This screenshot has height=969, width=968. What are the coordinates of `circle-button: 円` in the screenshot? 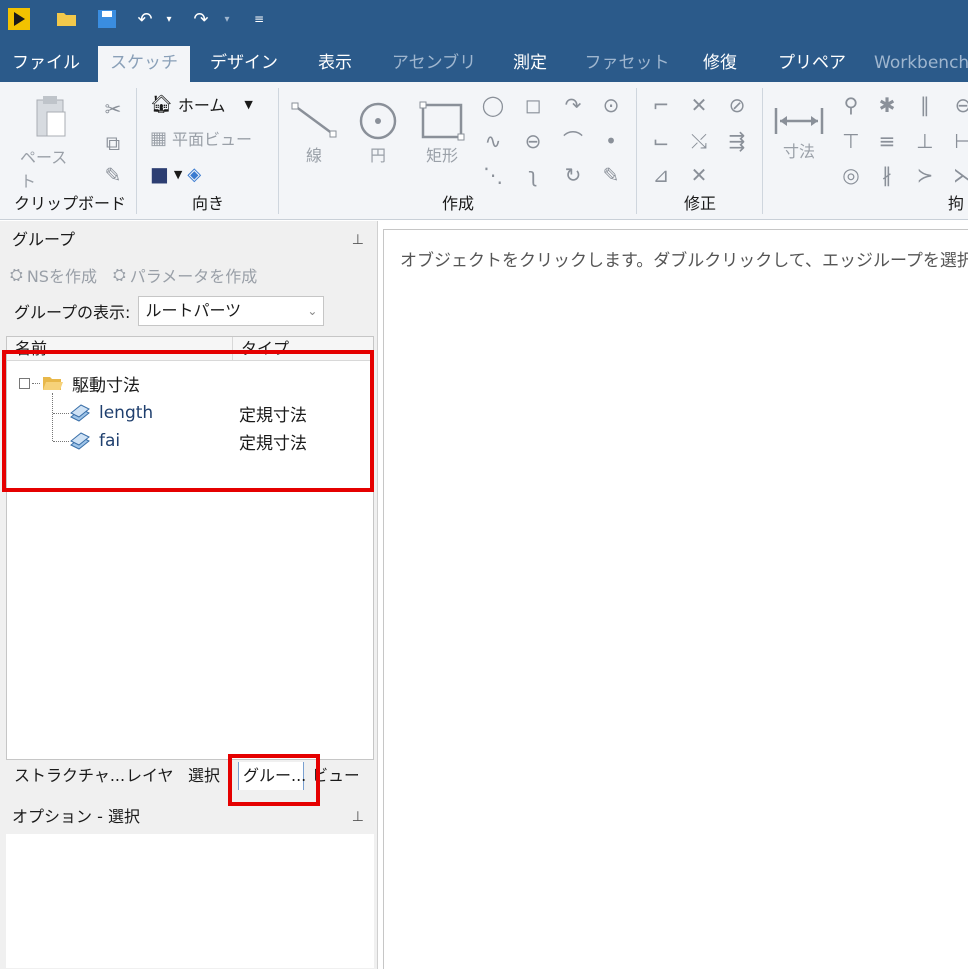 It's located at (378, 133).